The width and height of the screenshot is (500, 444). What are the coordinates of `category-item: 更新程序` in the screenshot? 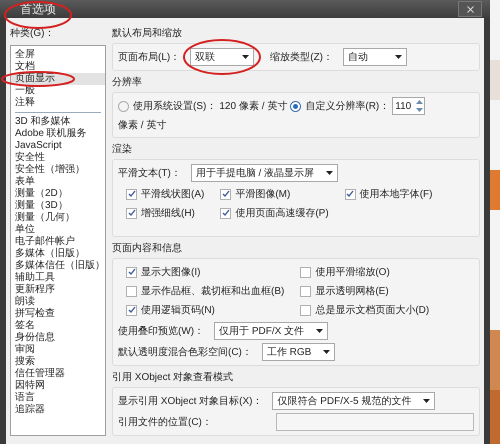 It's located at (58, 290).